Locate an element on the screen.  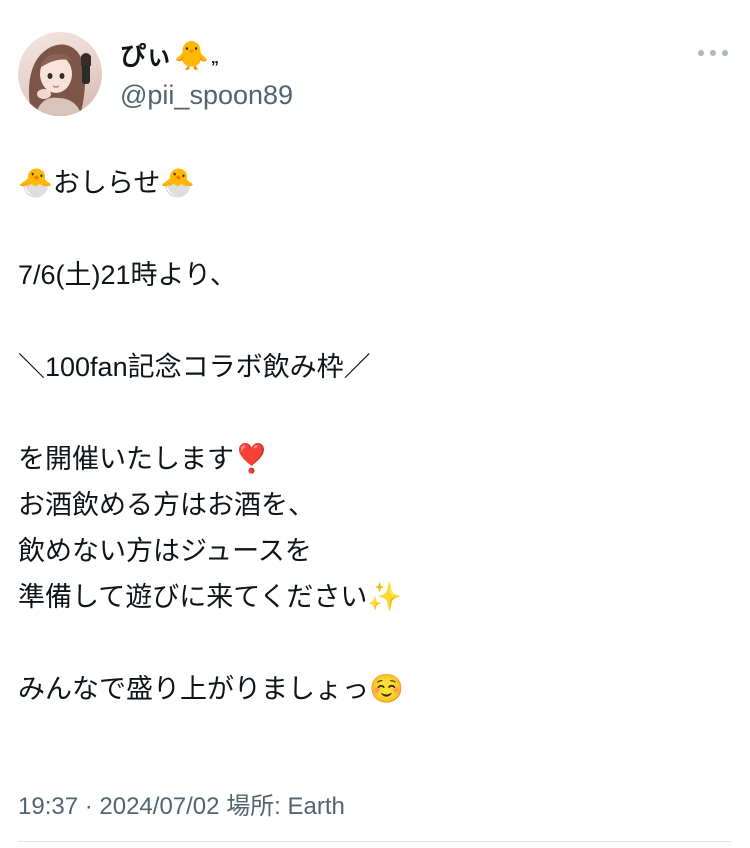
tweet-enjoy-text: みんなで盛り上がりましょっ is located at coordinates (193, 689).